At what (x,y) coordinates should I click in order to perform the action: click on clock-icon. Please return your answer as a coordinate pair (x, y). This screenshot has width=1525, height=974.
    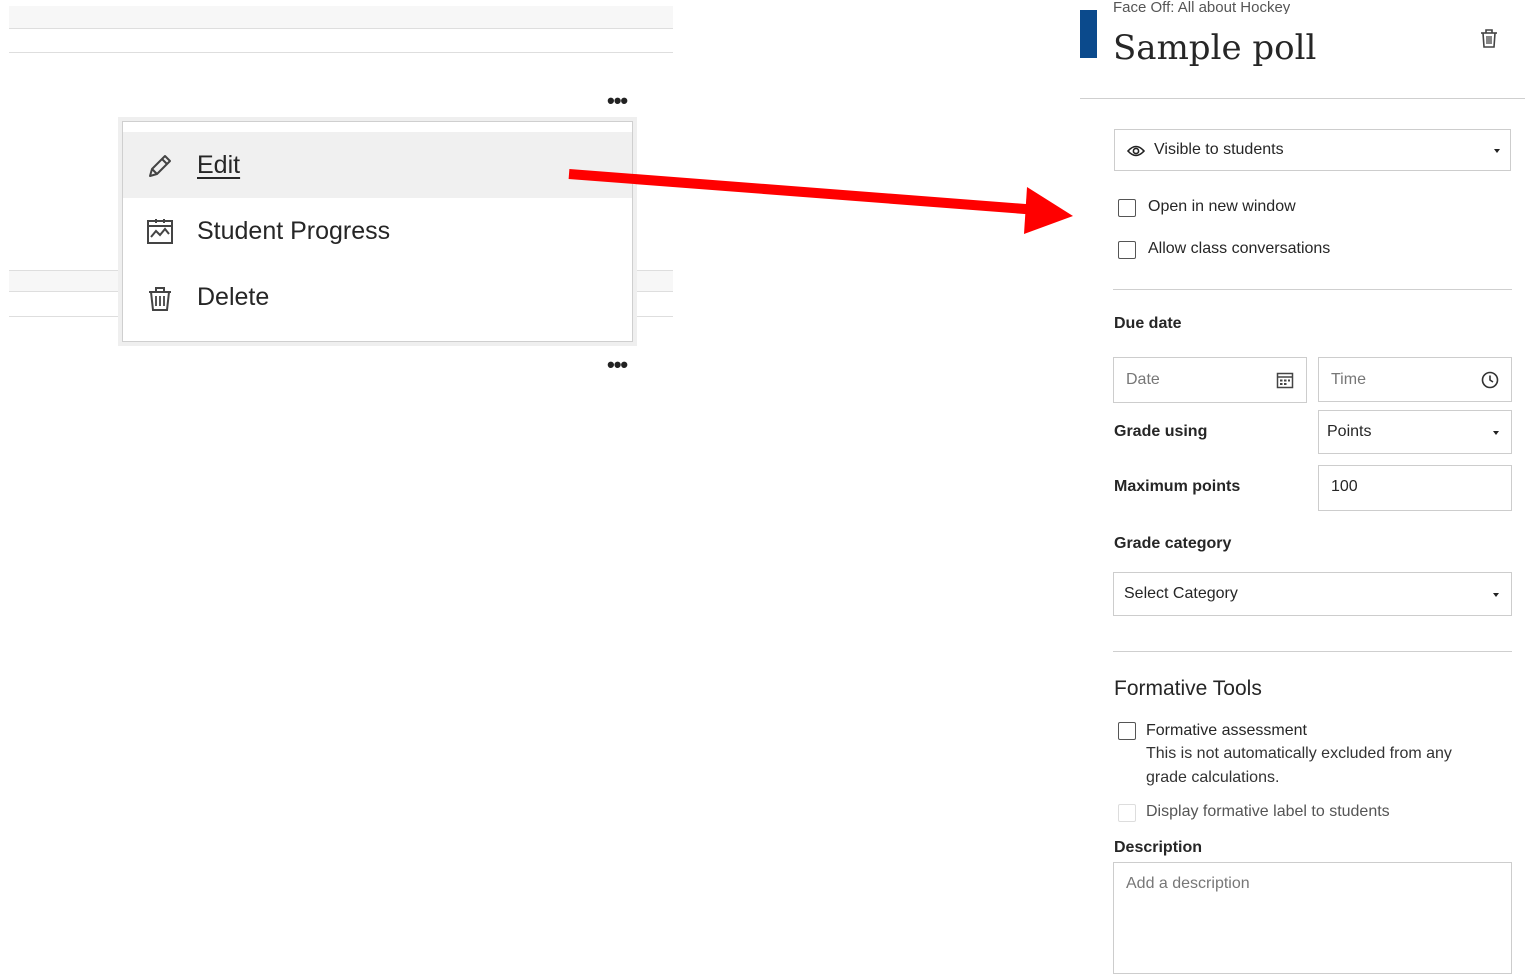
    Looking at the image, I should click on (1490, 379).